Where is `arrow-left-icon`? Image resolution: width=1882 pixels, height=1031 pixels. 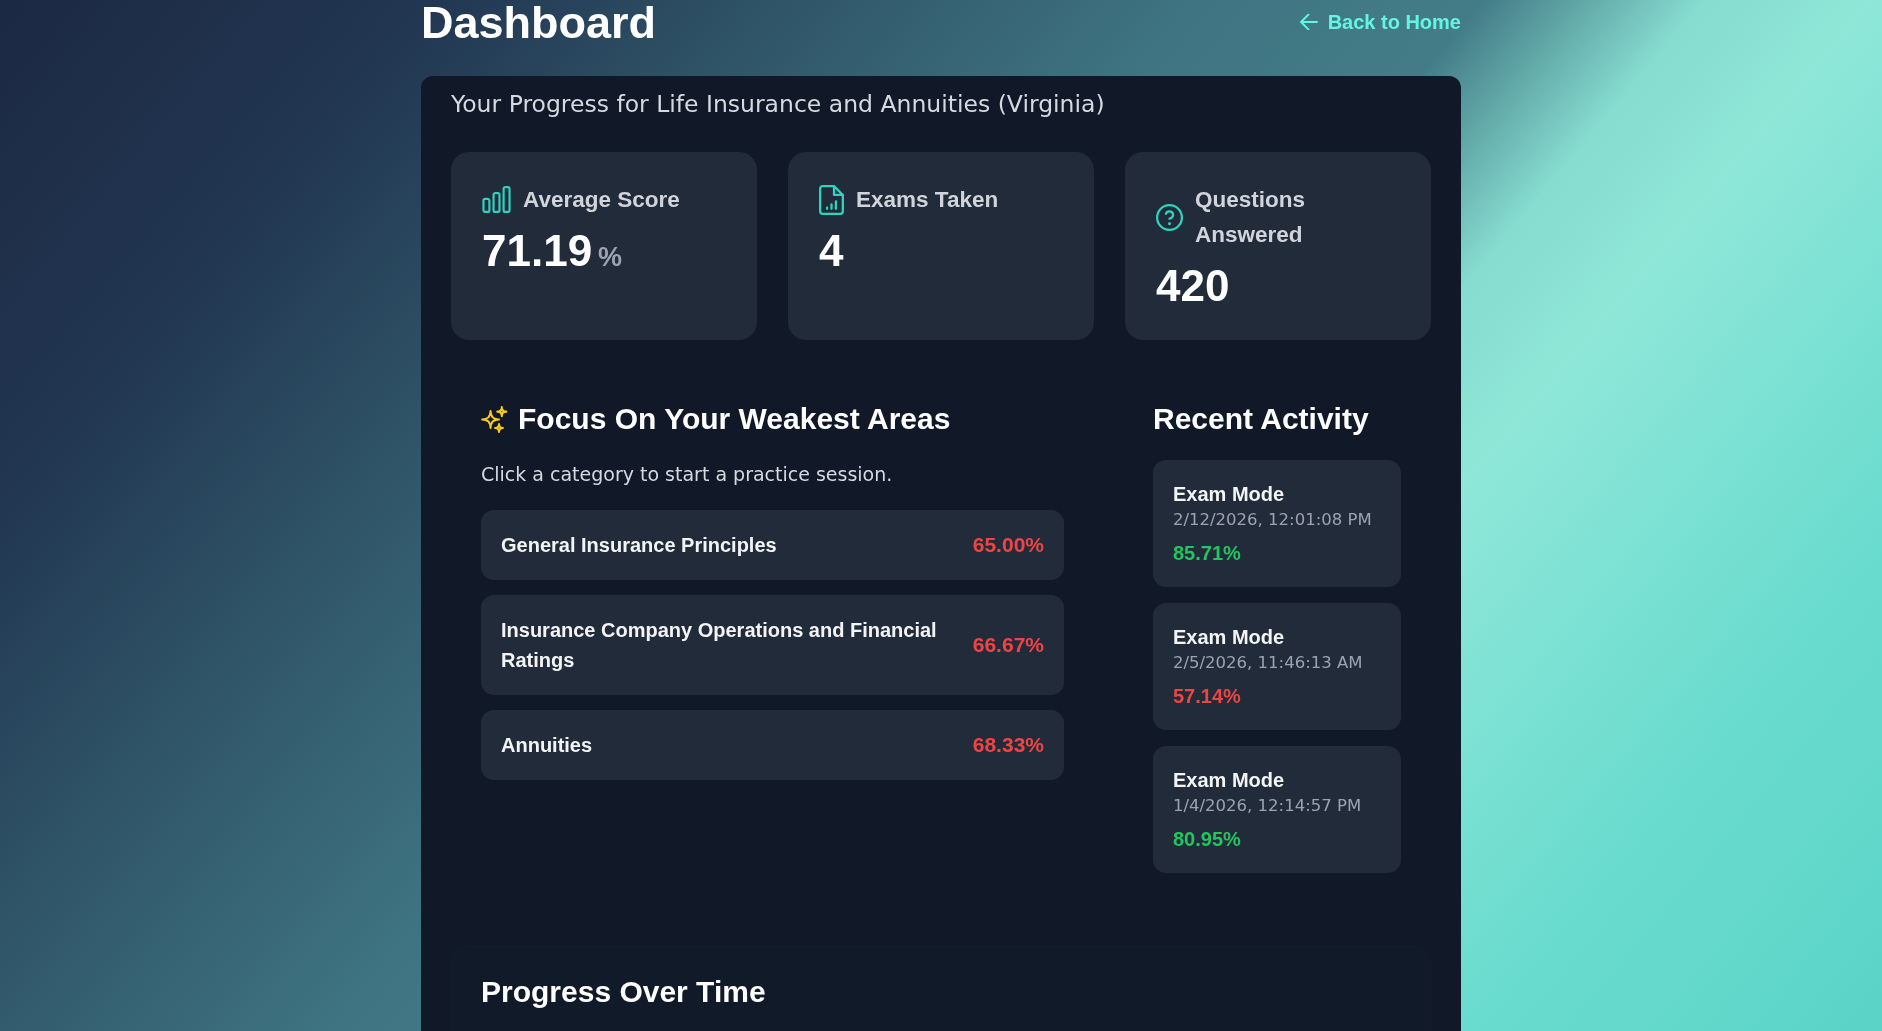
arrow-left-icon is located at coordinates (1308, 22).